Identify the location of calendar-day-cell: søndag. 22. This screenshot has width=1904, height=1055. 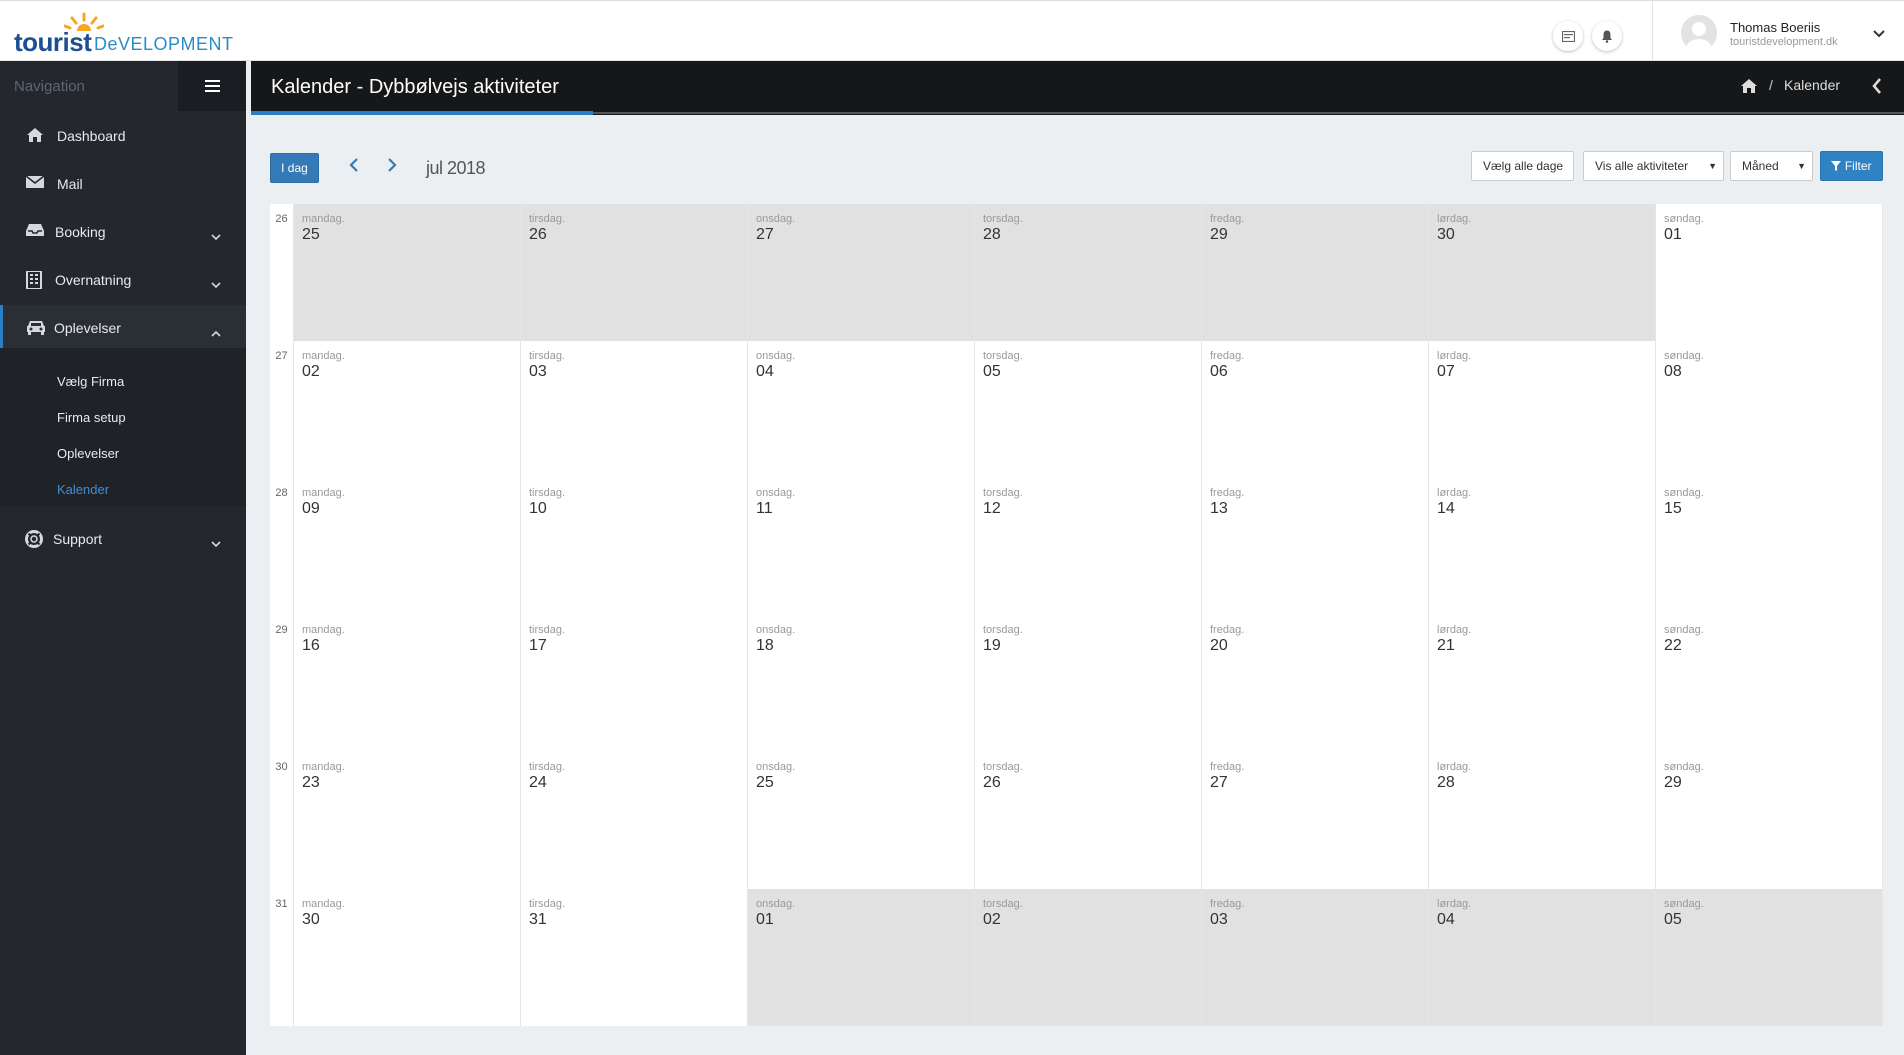
(1769, 683).